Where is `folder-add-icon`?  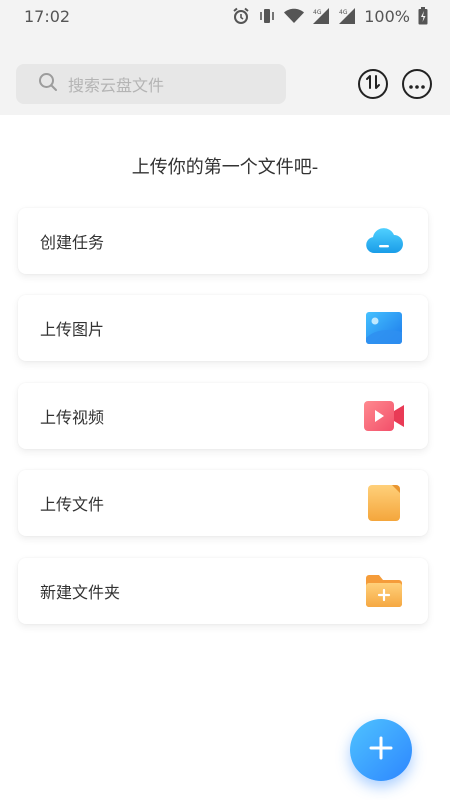
folder-add-icon is located at coordinates (384, 591).